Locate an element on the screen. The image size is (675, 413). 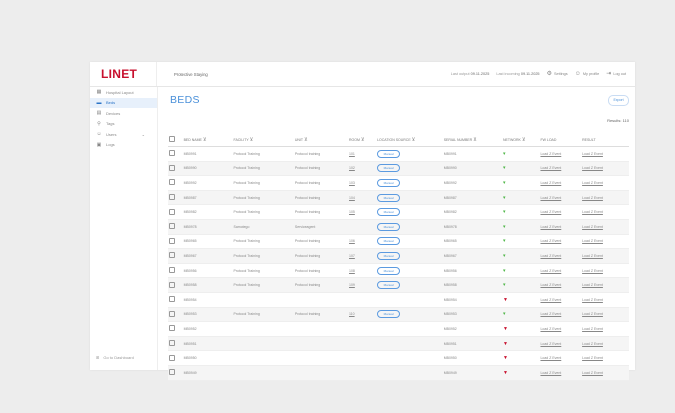
column-header: LOCATION SOURCE ⊻ is located at coordinates (409, 140).